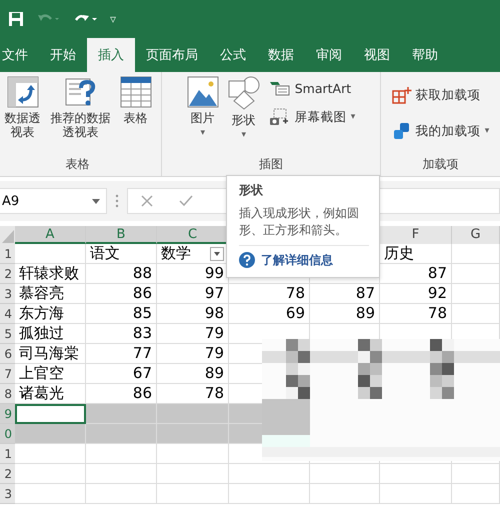 Image resolution: width=500 pixels, height=515 pixels. I want to click on ribbon-tab: 页面布局, so click(172, 55).